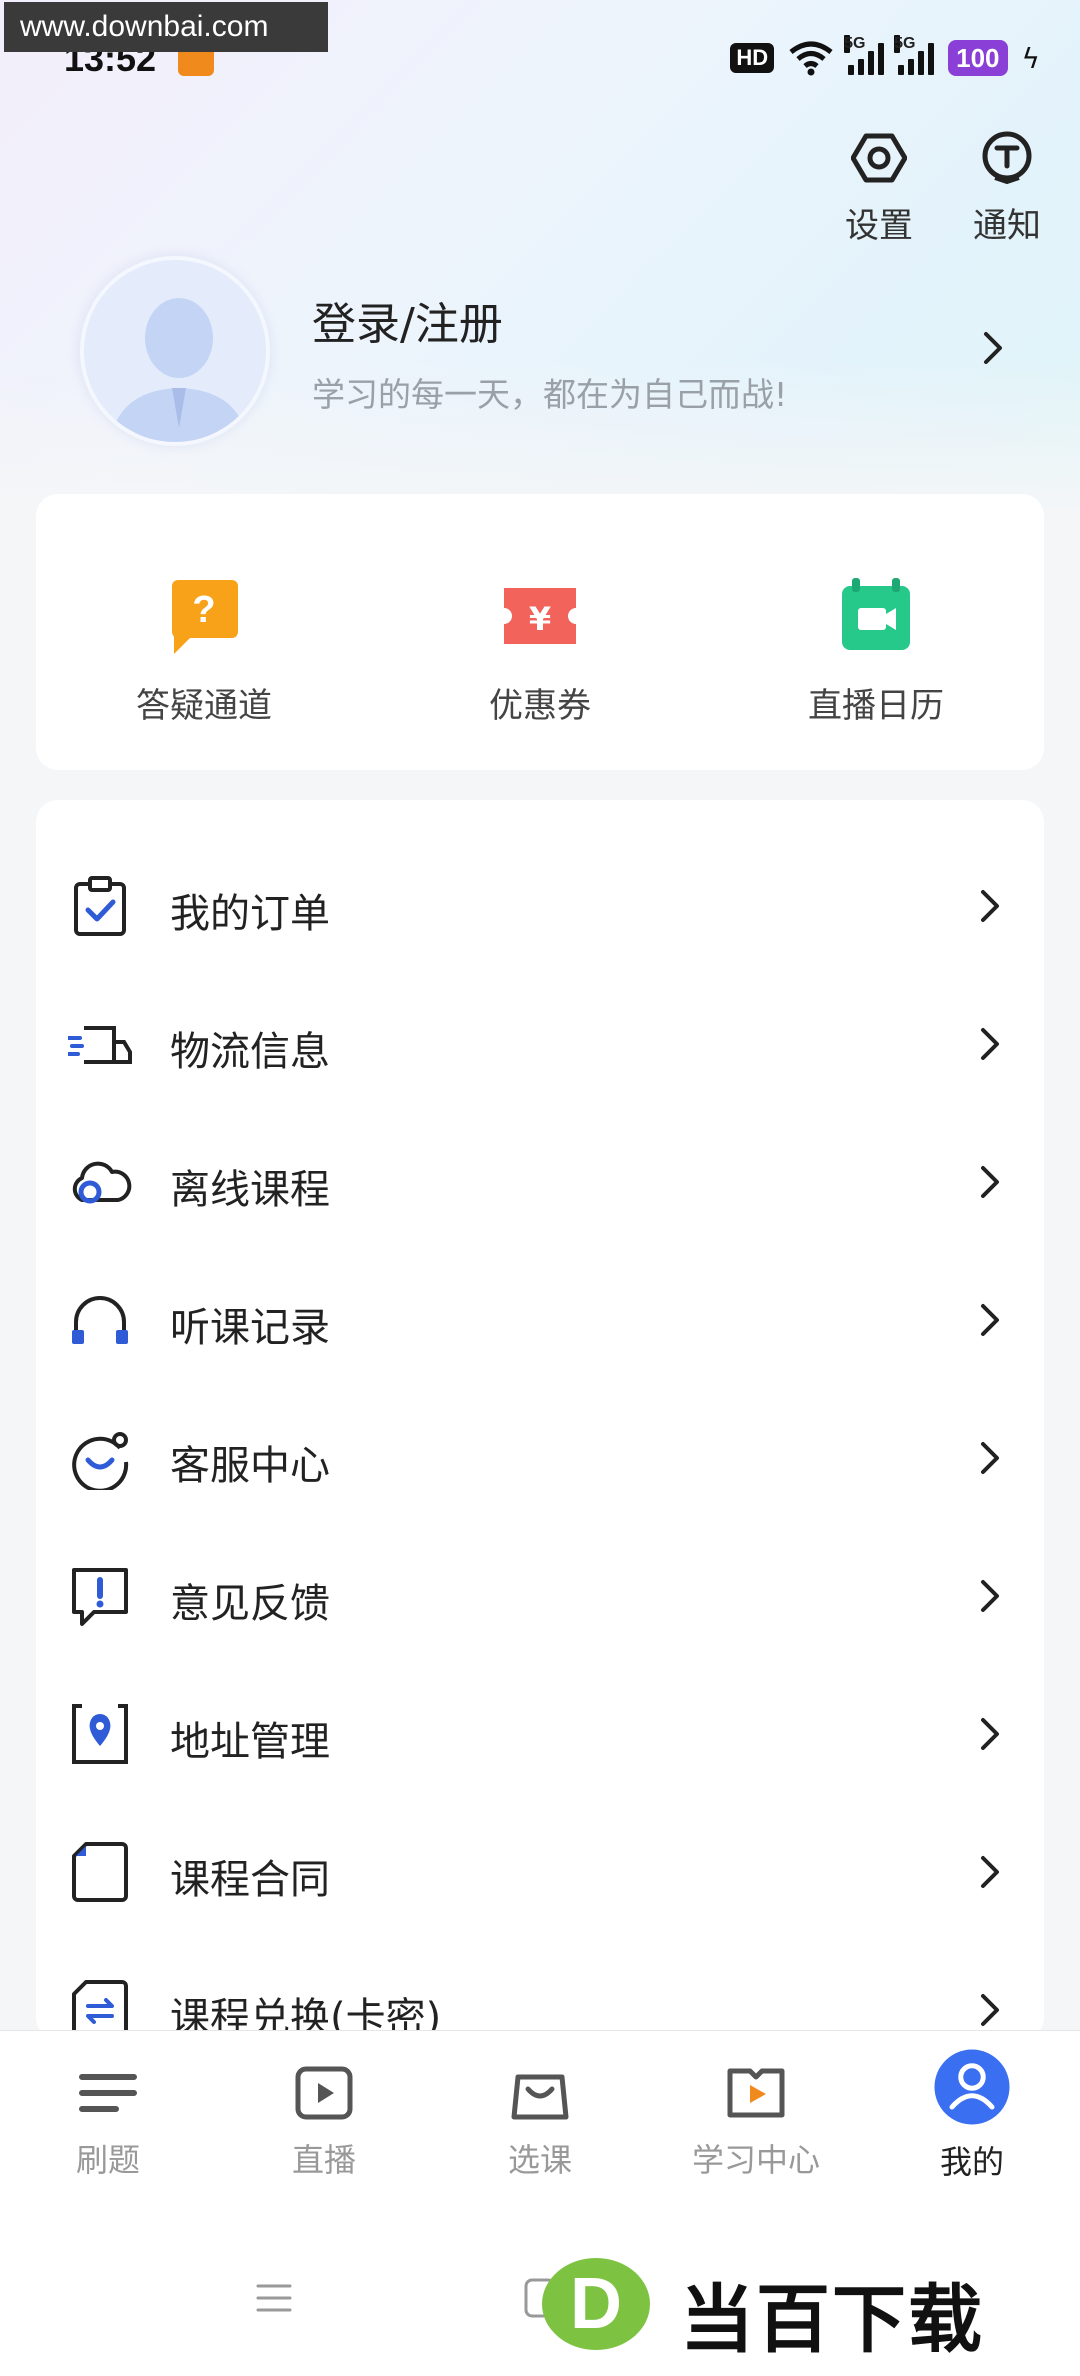 This screenshot has width=1080, height=2376. What do you see at coordinates (978, 58) in the screenshot?
I see `battery-icon: 100` at bounding box center [978, 58].